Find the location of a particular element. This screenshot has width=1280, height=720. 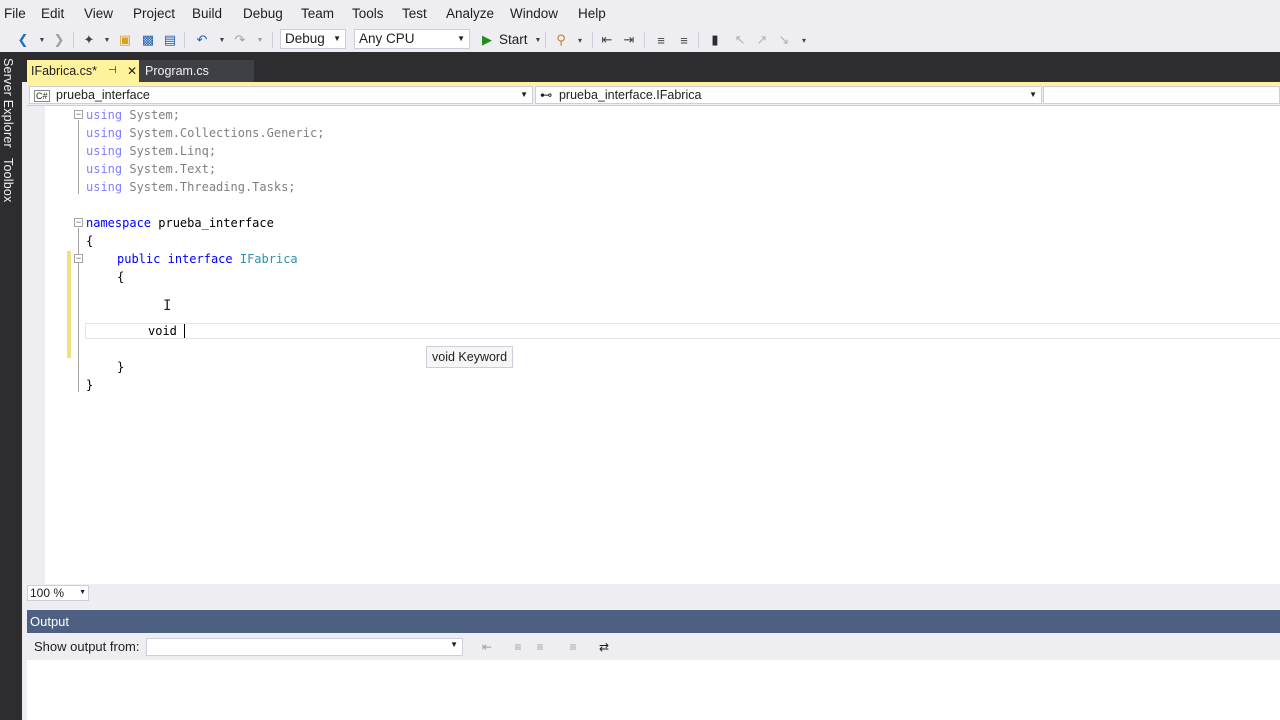

pin-icon: ⊣ is located at coordinates (112, 71).